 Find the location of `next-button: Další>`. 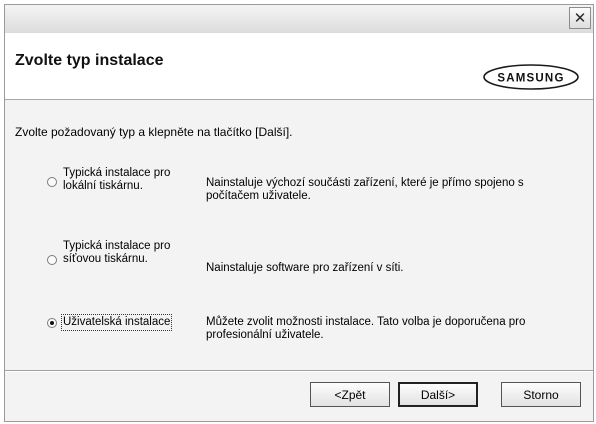

next-button: Další> is located at coordinates (438, 394).